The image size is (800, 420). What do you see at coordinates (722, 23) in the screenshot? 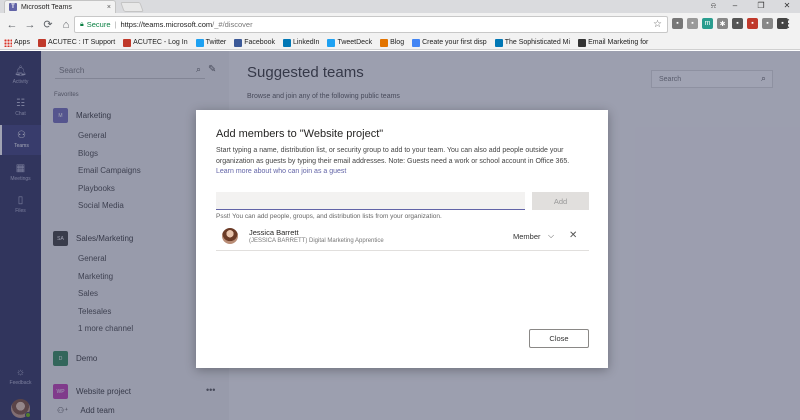
I see `extension-icon: ✱` at bounding box center [722, 23].